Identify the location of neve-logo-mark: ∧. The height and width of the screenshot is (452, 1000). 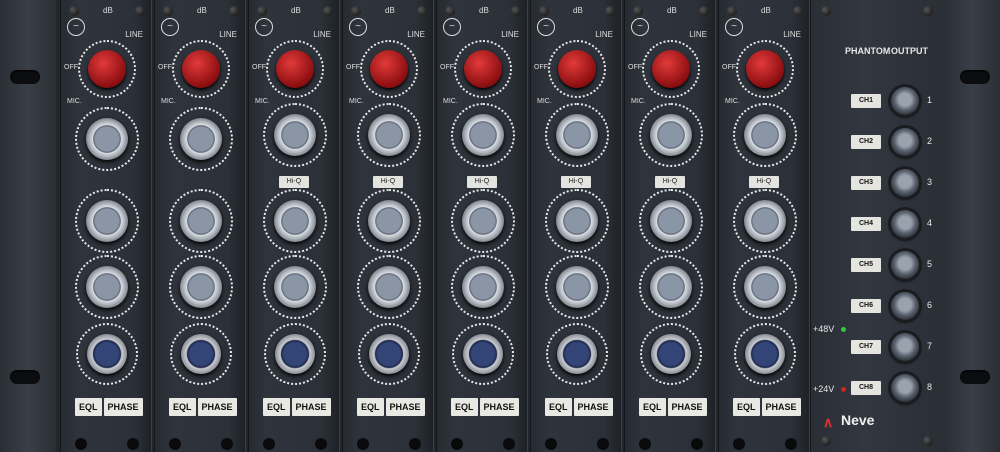
(828, 422).